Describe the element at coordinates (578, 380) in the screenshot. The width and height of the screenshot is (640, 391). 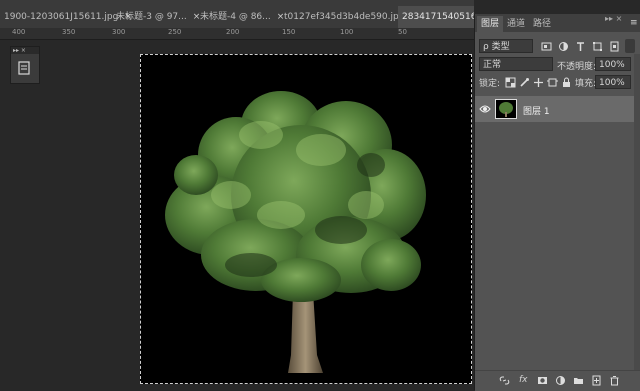
I see `new-group-icon` at that location.